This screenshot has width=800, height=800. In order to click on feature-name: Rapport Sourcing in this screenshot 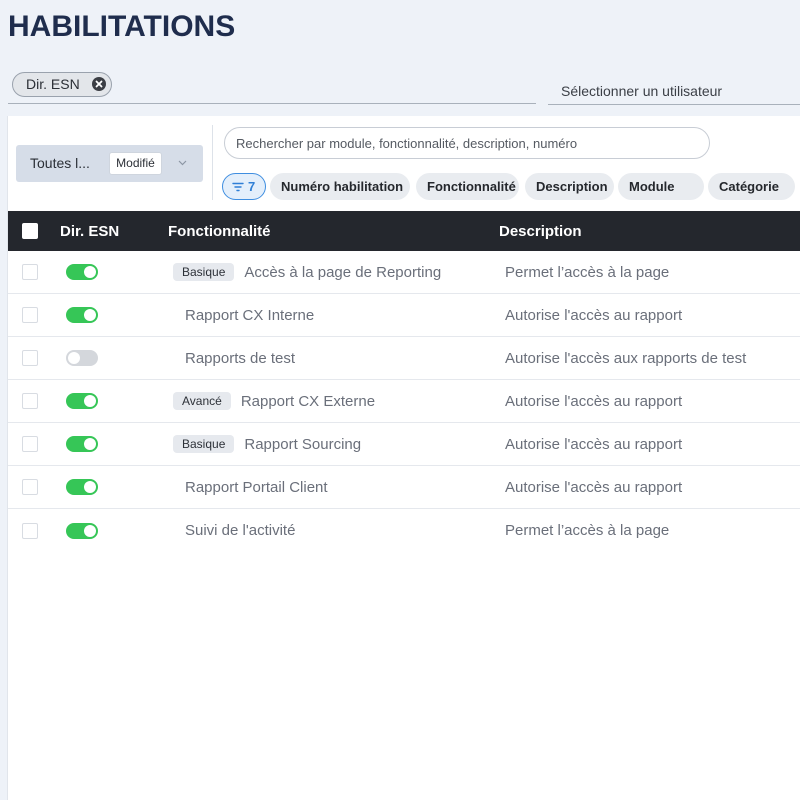, I will do `click(303, 444)`.